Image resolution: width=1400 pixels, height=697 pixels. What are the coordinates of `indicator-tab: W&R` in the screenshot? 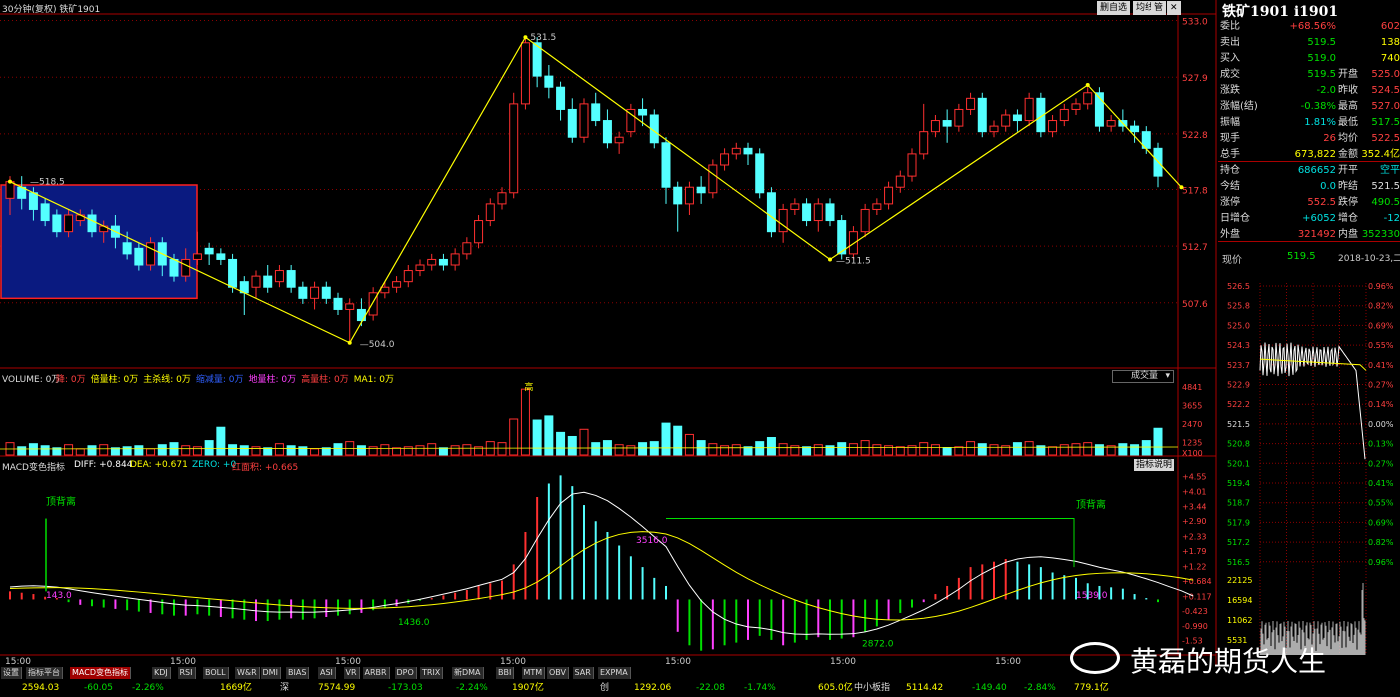 It's located at (247, 673).